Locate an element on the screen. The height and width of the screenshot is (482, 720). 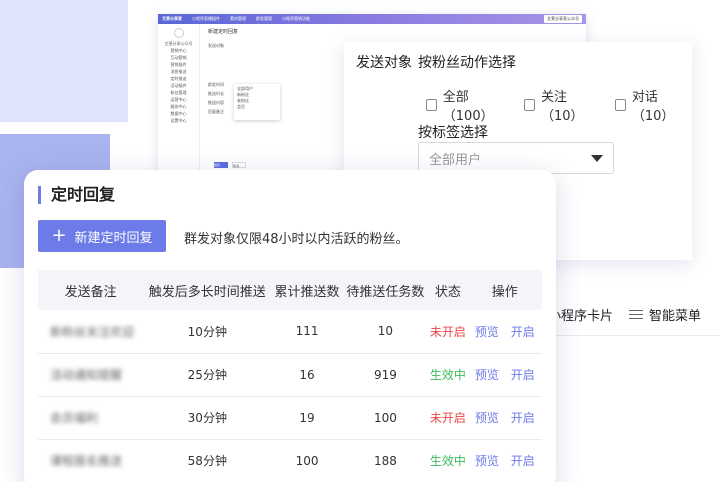
caret-down-icon is located at coordinates (597, 158).